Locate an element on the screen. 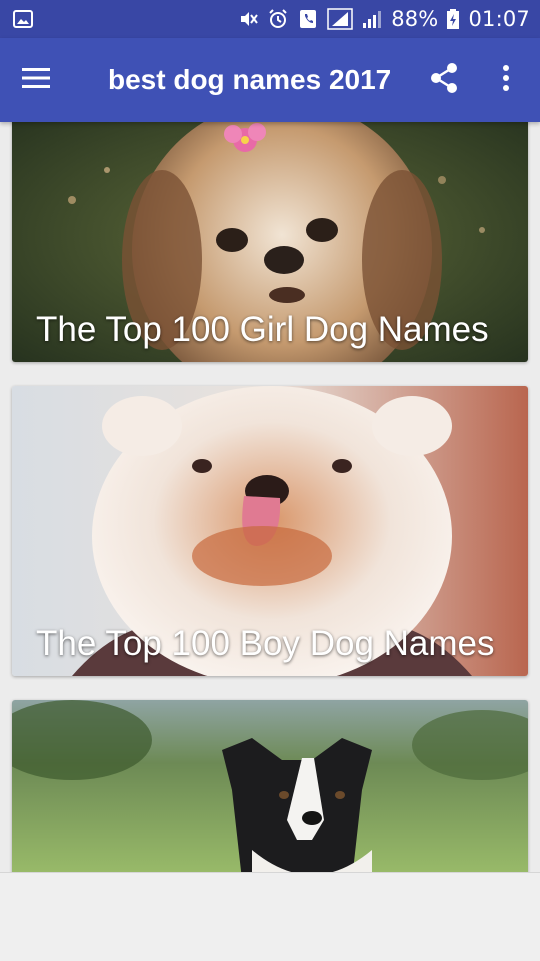 The image size is (540, 961). signal-icon is located at coordinates (340, 19).